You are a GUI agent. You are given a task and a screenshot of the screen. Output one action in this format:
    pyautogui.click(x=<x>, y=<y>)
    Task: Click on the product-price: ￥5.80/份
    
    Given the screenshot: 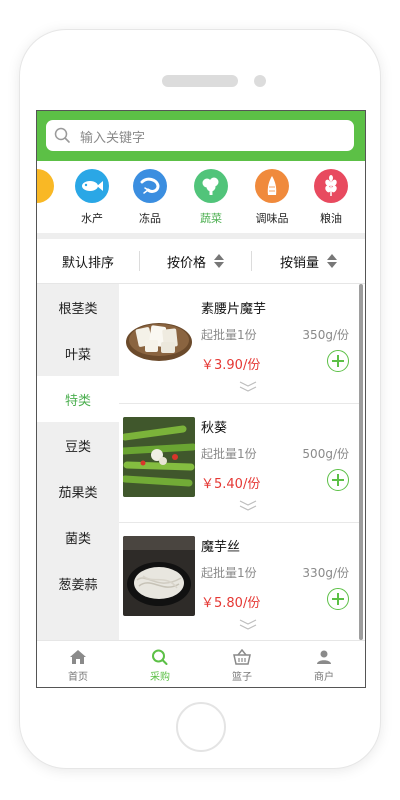 What is the action you would take?
    pyautogui.click(x=231, y=603)
    